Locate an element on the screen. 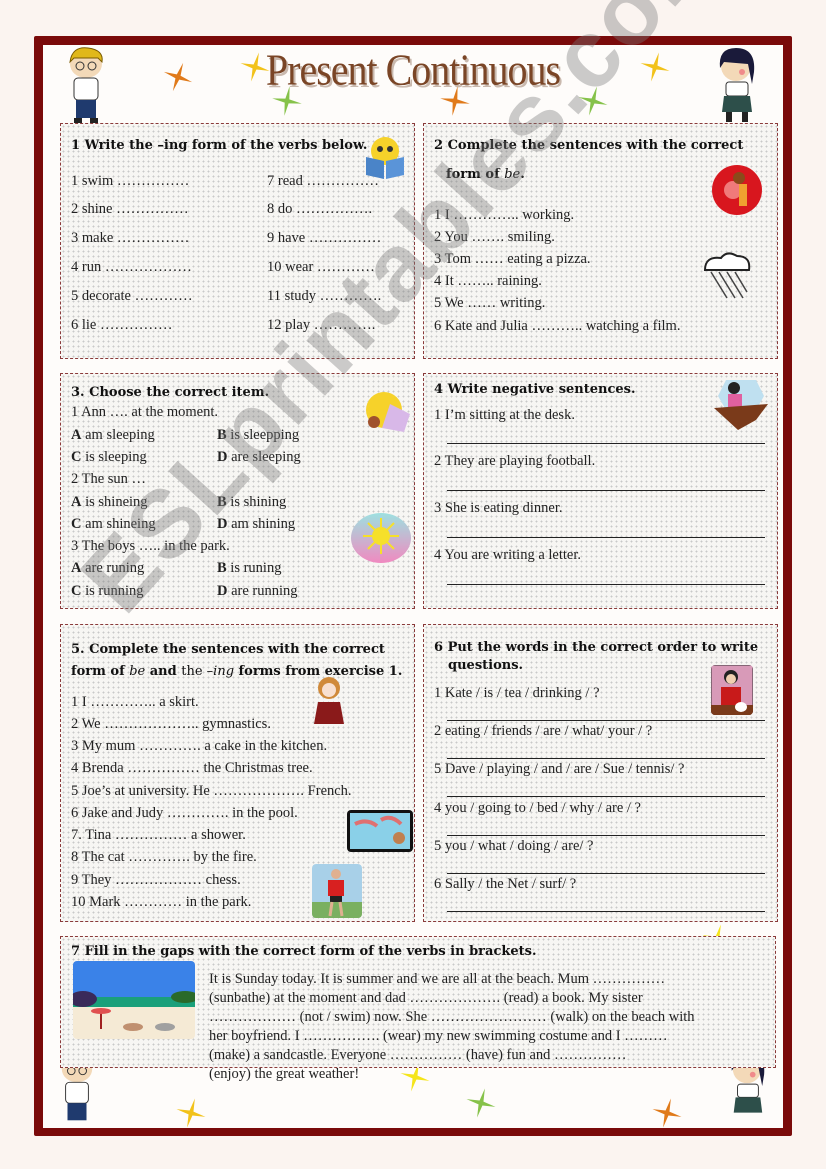 This screenshot has width=826, height=1169. paragraph-line: (enjoy) the great weather! is located at coordinates (284, 1074).